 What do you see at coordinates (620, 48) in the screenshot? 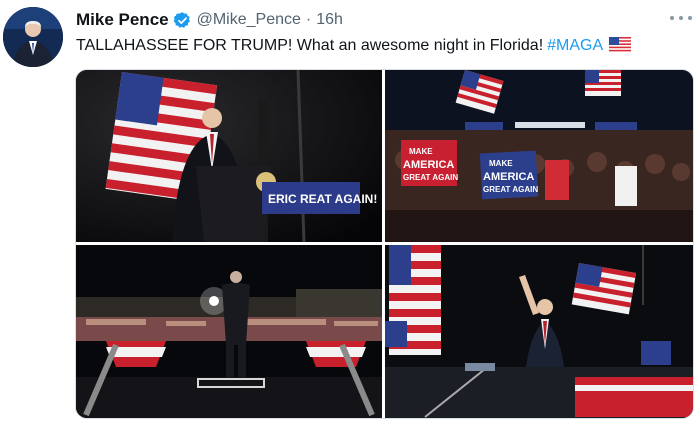
I see `us-flag-emoji-icon` at bounding box center [620, 48].